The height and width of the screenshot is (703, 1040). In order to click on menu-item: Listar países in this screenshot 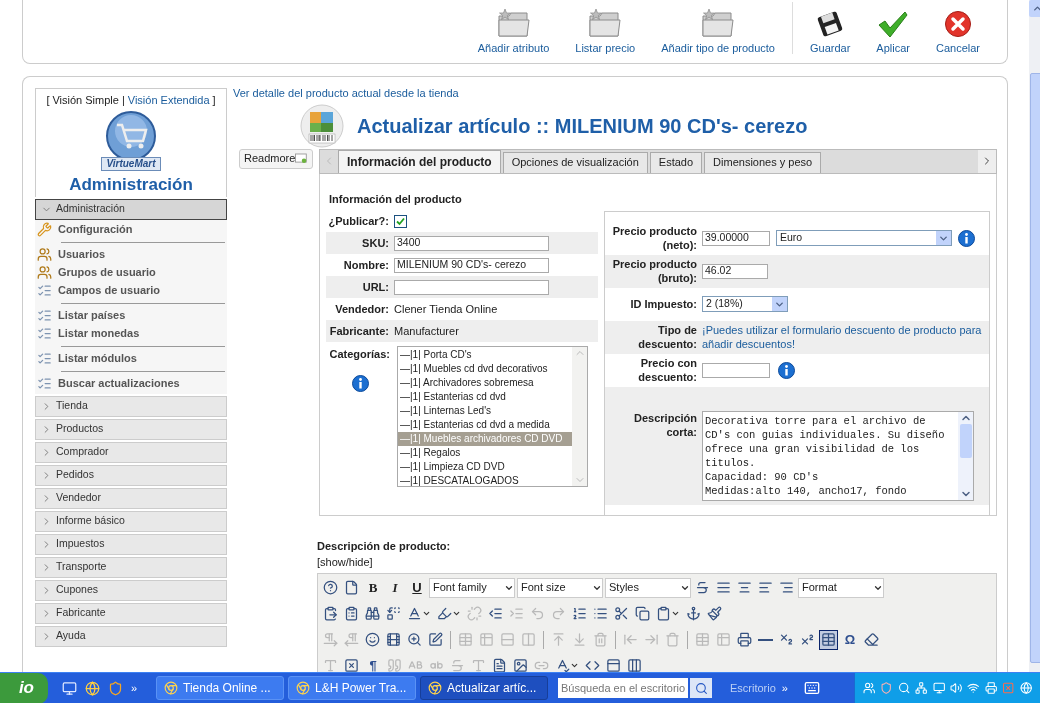, I will do `click(92, 315)`.